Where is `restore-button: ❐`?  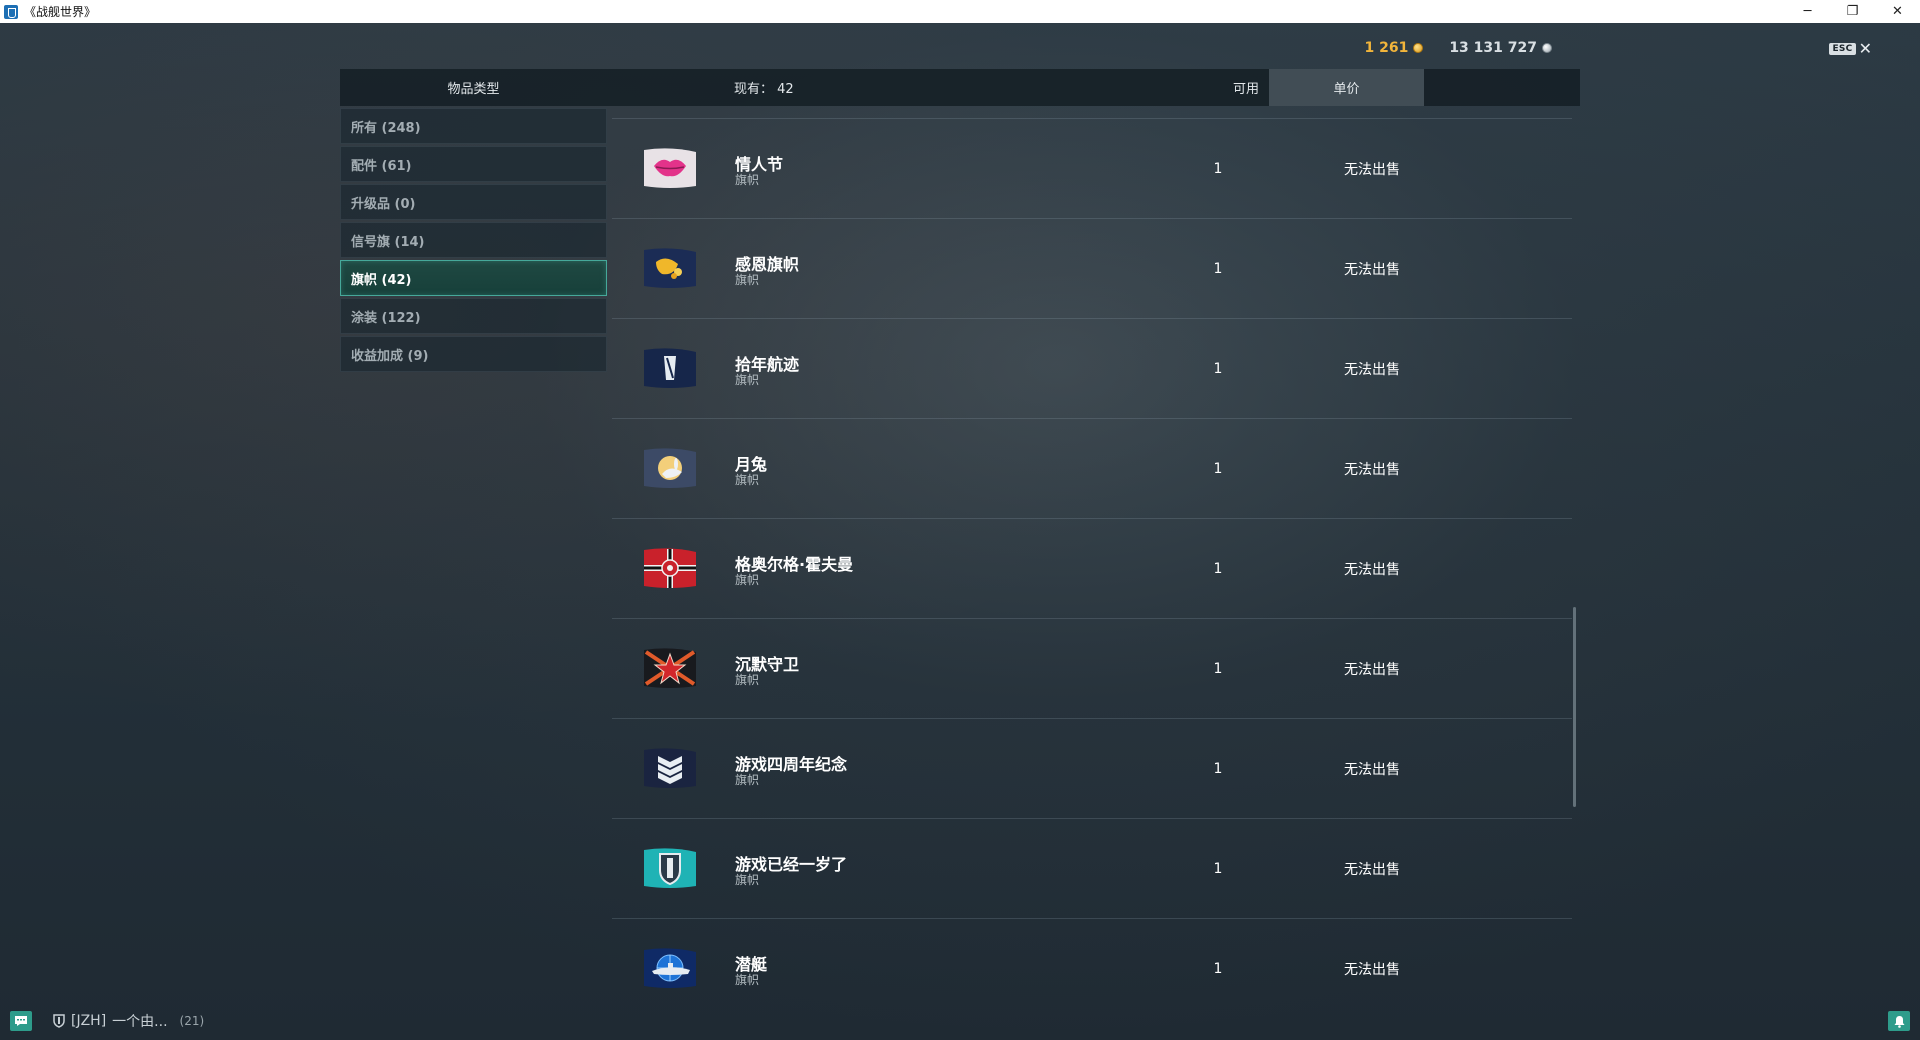 restore-button: ❐ is located at coordinates (1852, 11).